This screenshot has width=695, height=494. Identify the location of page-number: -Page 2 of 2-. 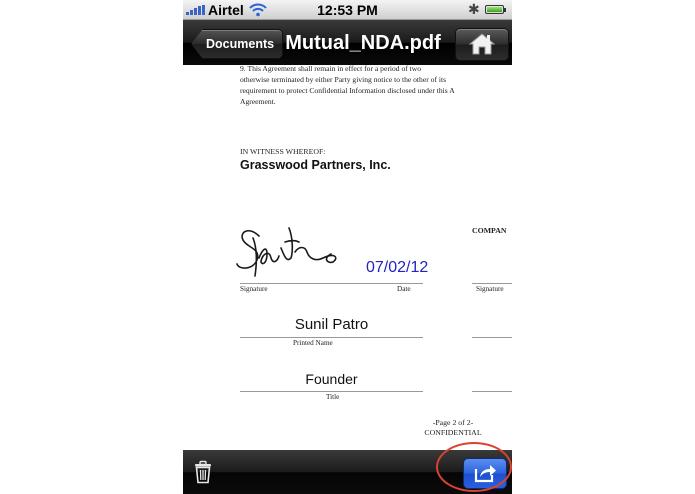
(453, 422).